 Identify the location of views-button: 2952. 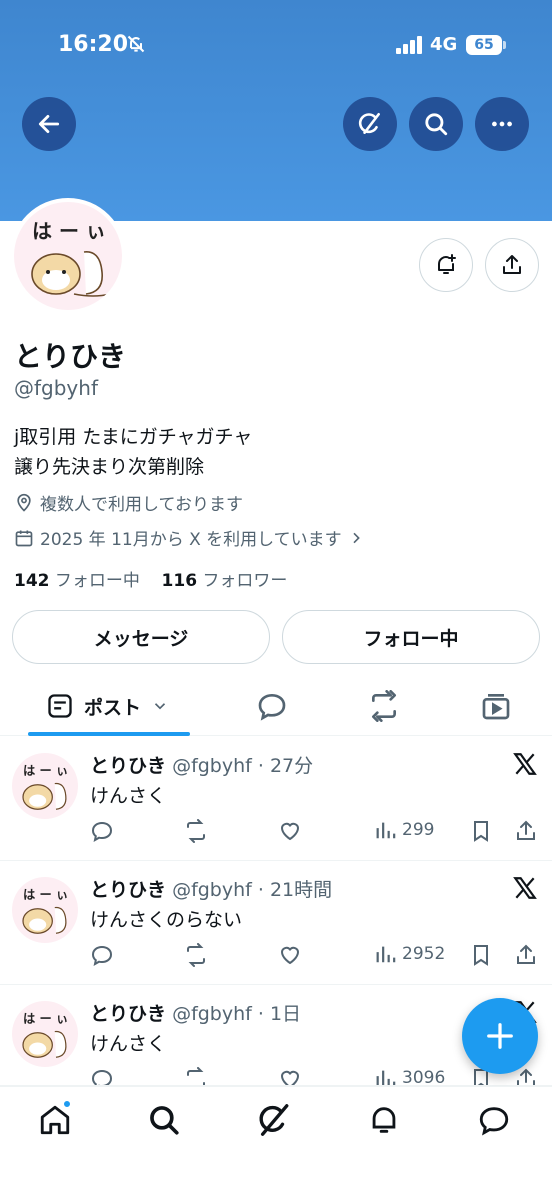
(409, 954).